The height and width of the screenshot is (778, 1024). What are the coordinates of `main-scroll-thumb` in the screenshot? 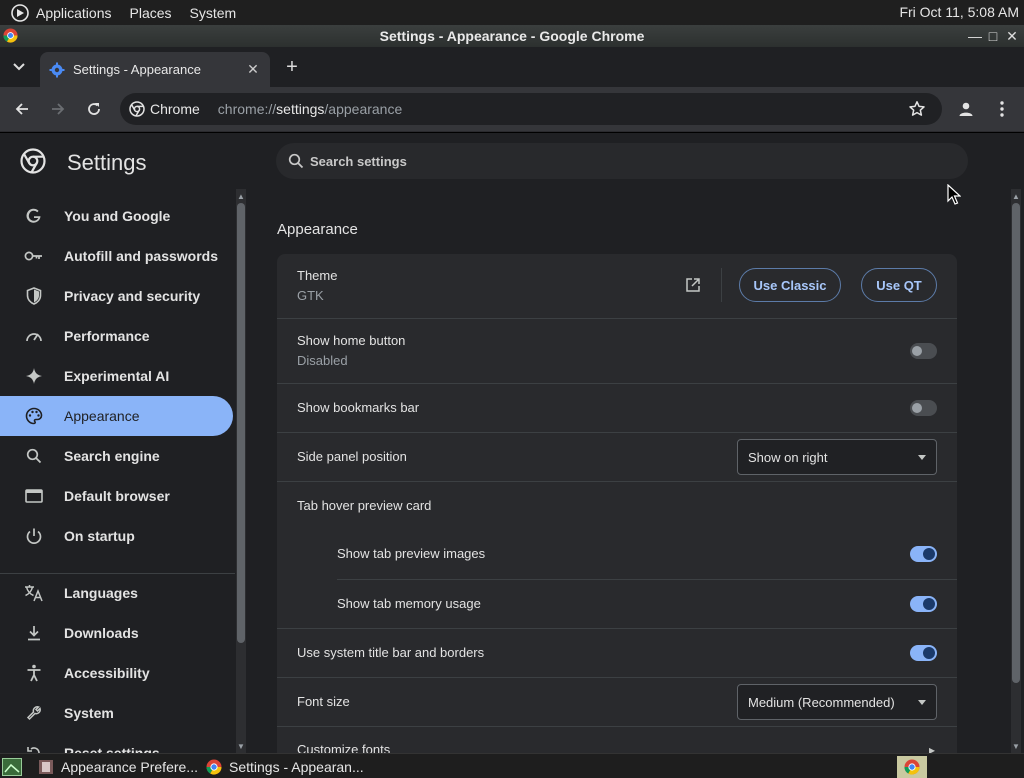 It's located at (1016, 443).